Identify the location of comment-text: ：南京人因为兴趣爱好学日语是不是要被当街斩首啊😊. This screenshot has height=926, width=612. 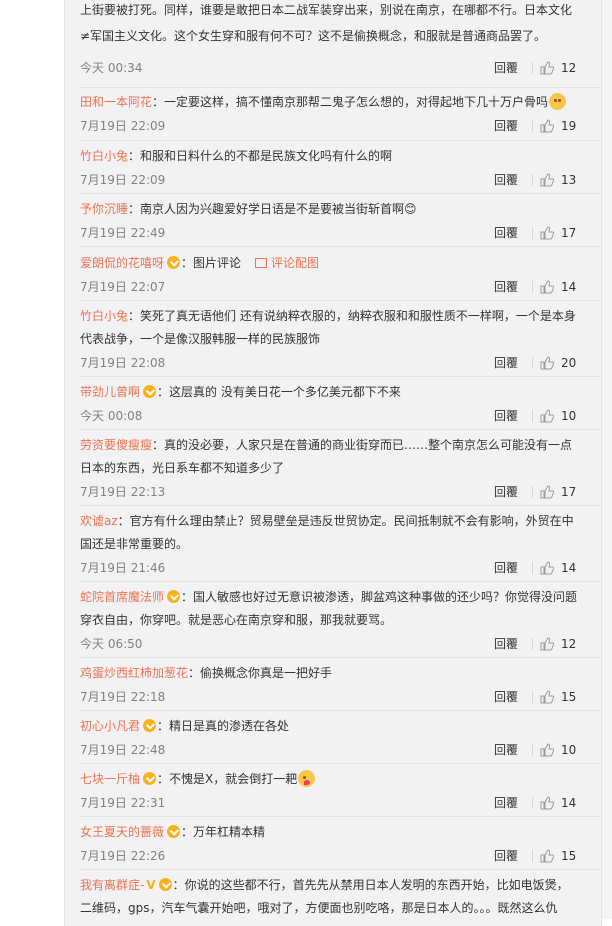
(272, 209).